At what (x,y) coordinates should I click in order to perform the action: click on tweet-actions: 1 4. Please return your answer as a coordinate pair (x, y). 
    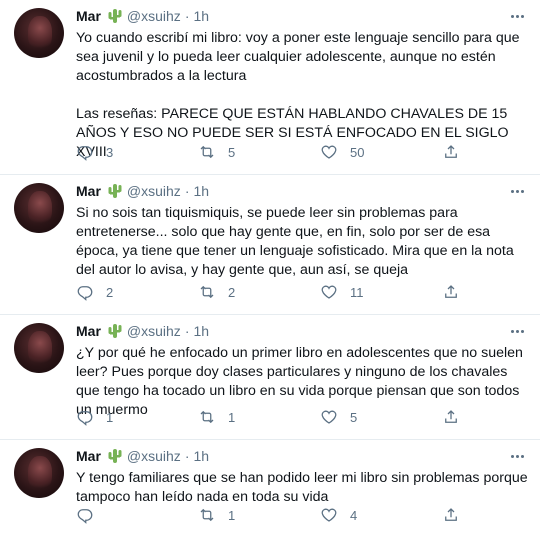
    Looking at the image, I should click on (278, 515).